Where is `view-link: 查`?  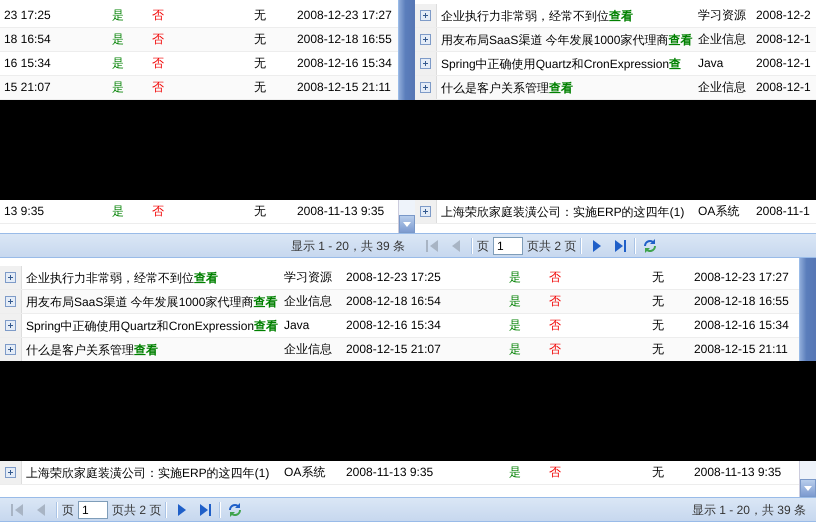 view-link: 查 is located at coordinates (675, 63).